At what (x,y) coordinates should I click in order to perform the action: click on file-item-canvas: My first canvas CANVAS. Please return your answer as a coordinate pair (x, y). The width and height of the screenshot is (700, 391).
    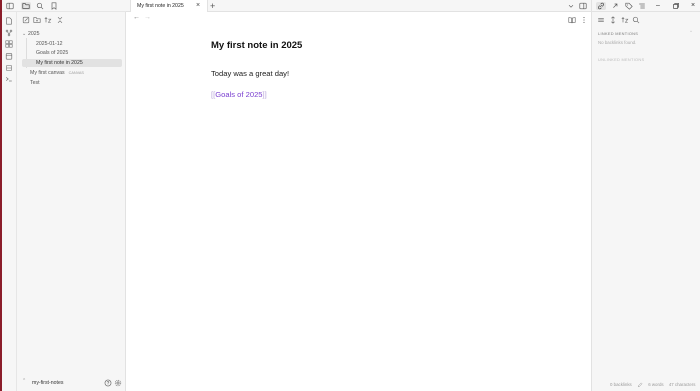
    Looking at the image, I should click on (72, 73).